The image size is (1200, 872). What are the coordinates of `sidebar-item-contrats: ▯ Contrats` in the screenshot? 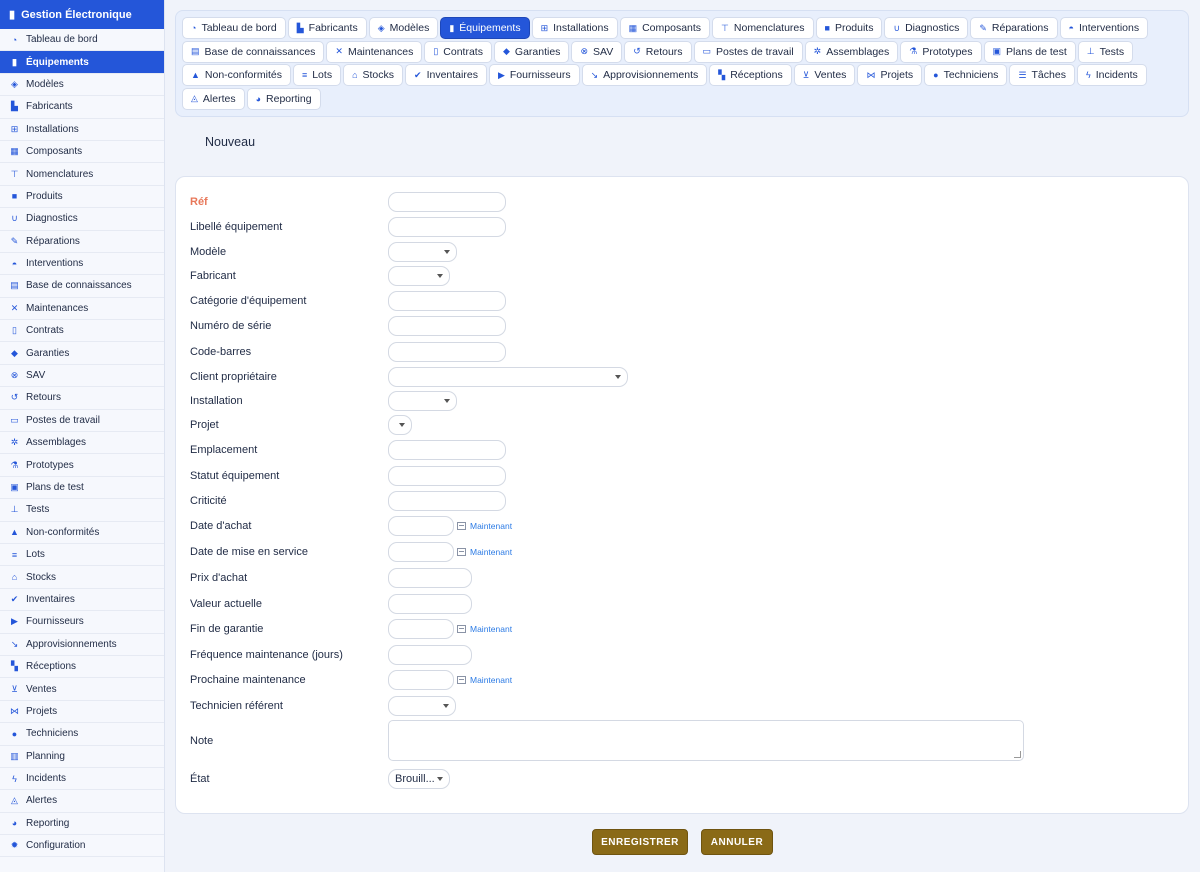 It's located at (82, 331).